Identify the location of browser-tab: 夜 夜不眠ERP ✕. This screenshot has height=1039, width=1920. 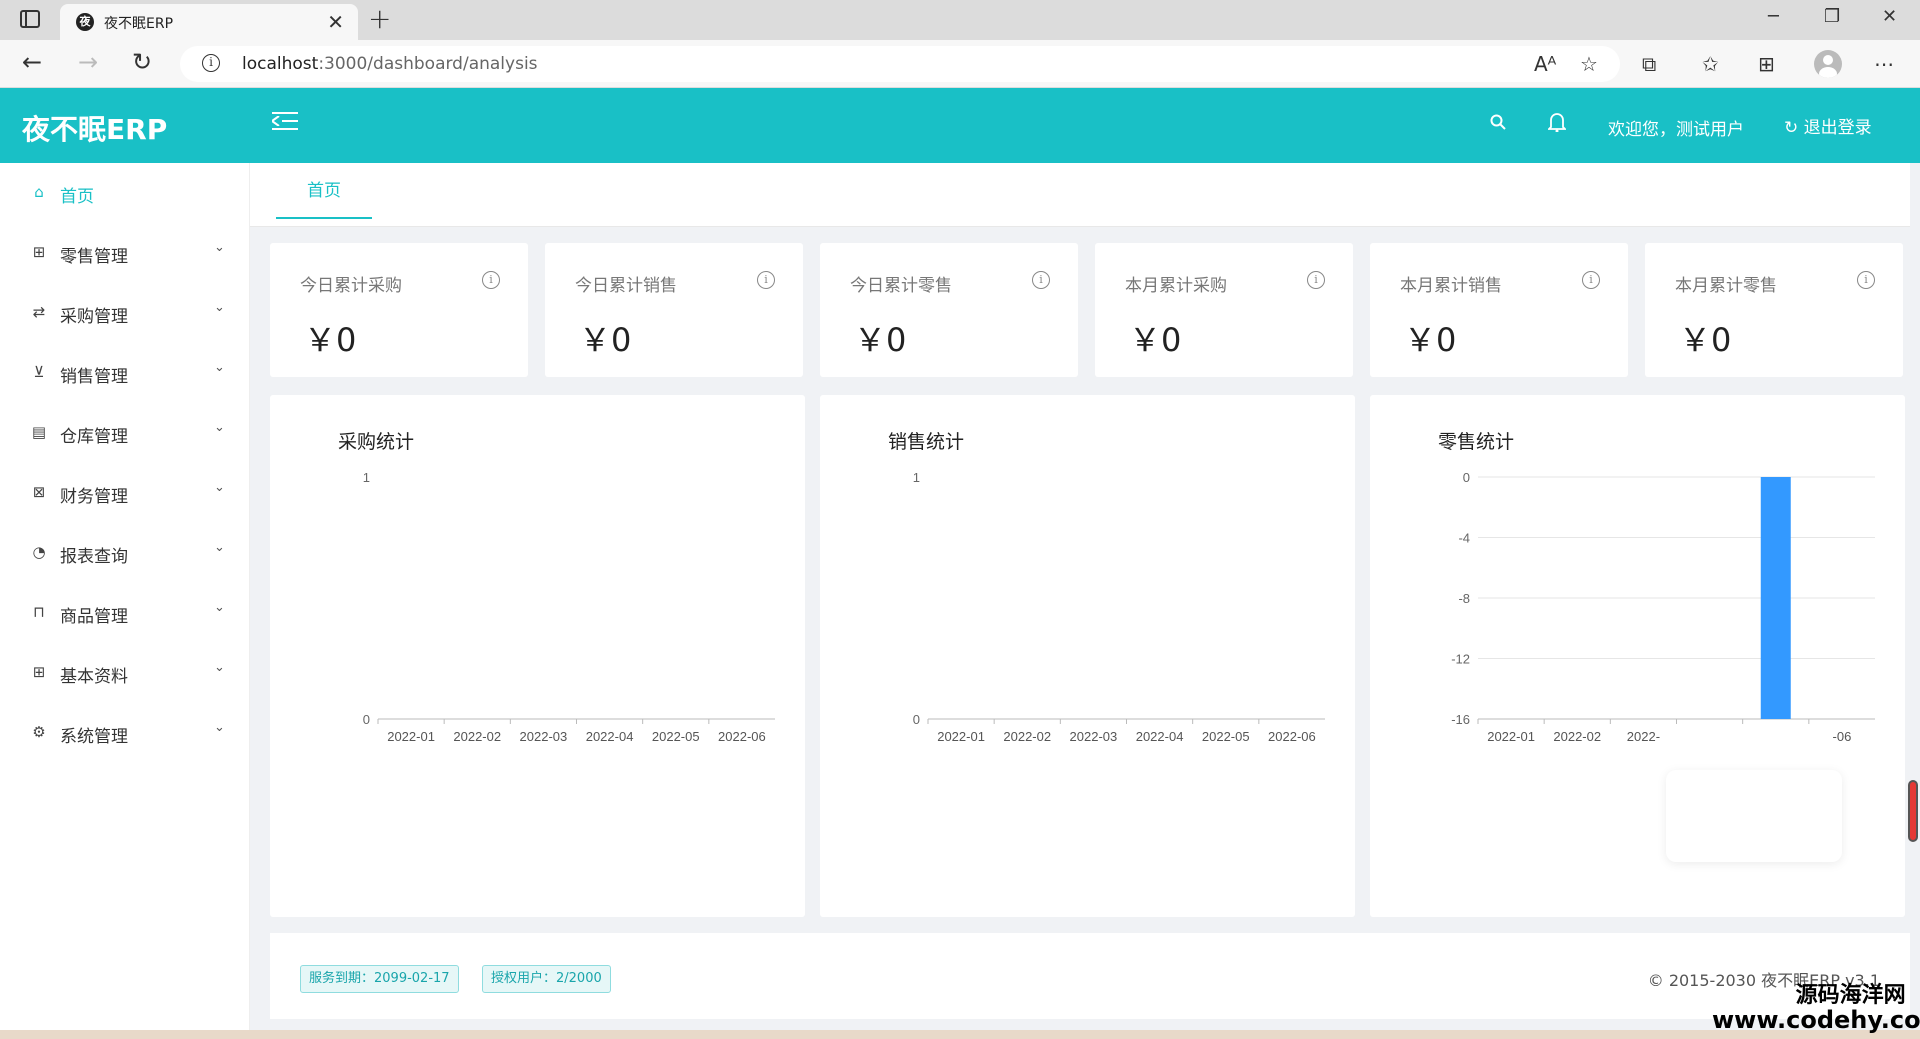
(209, 22).